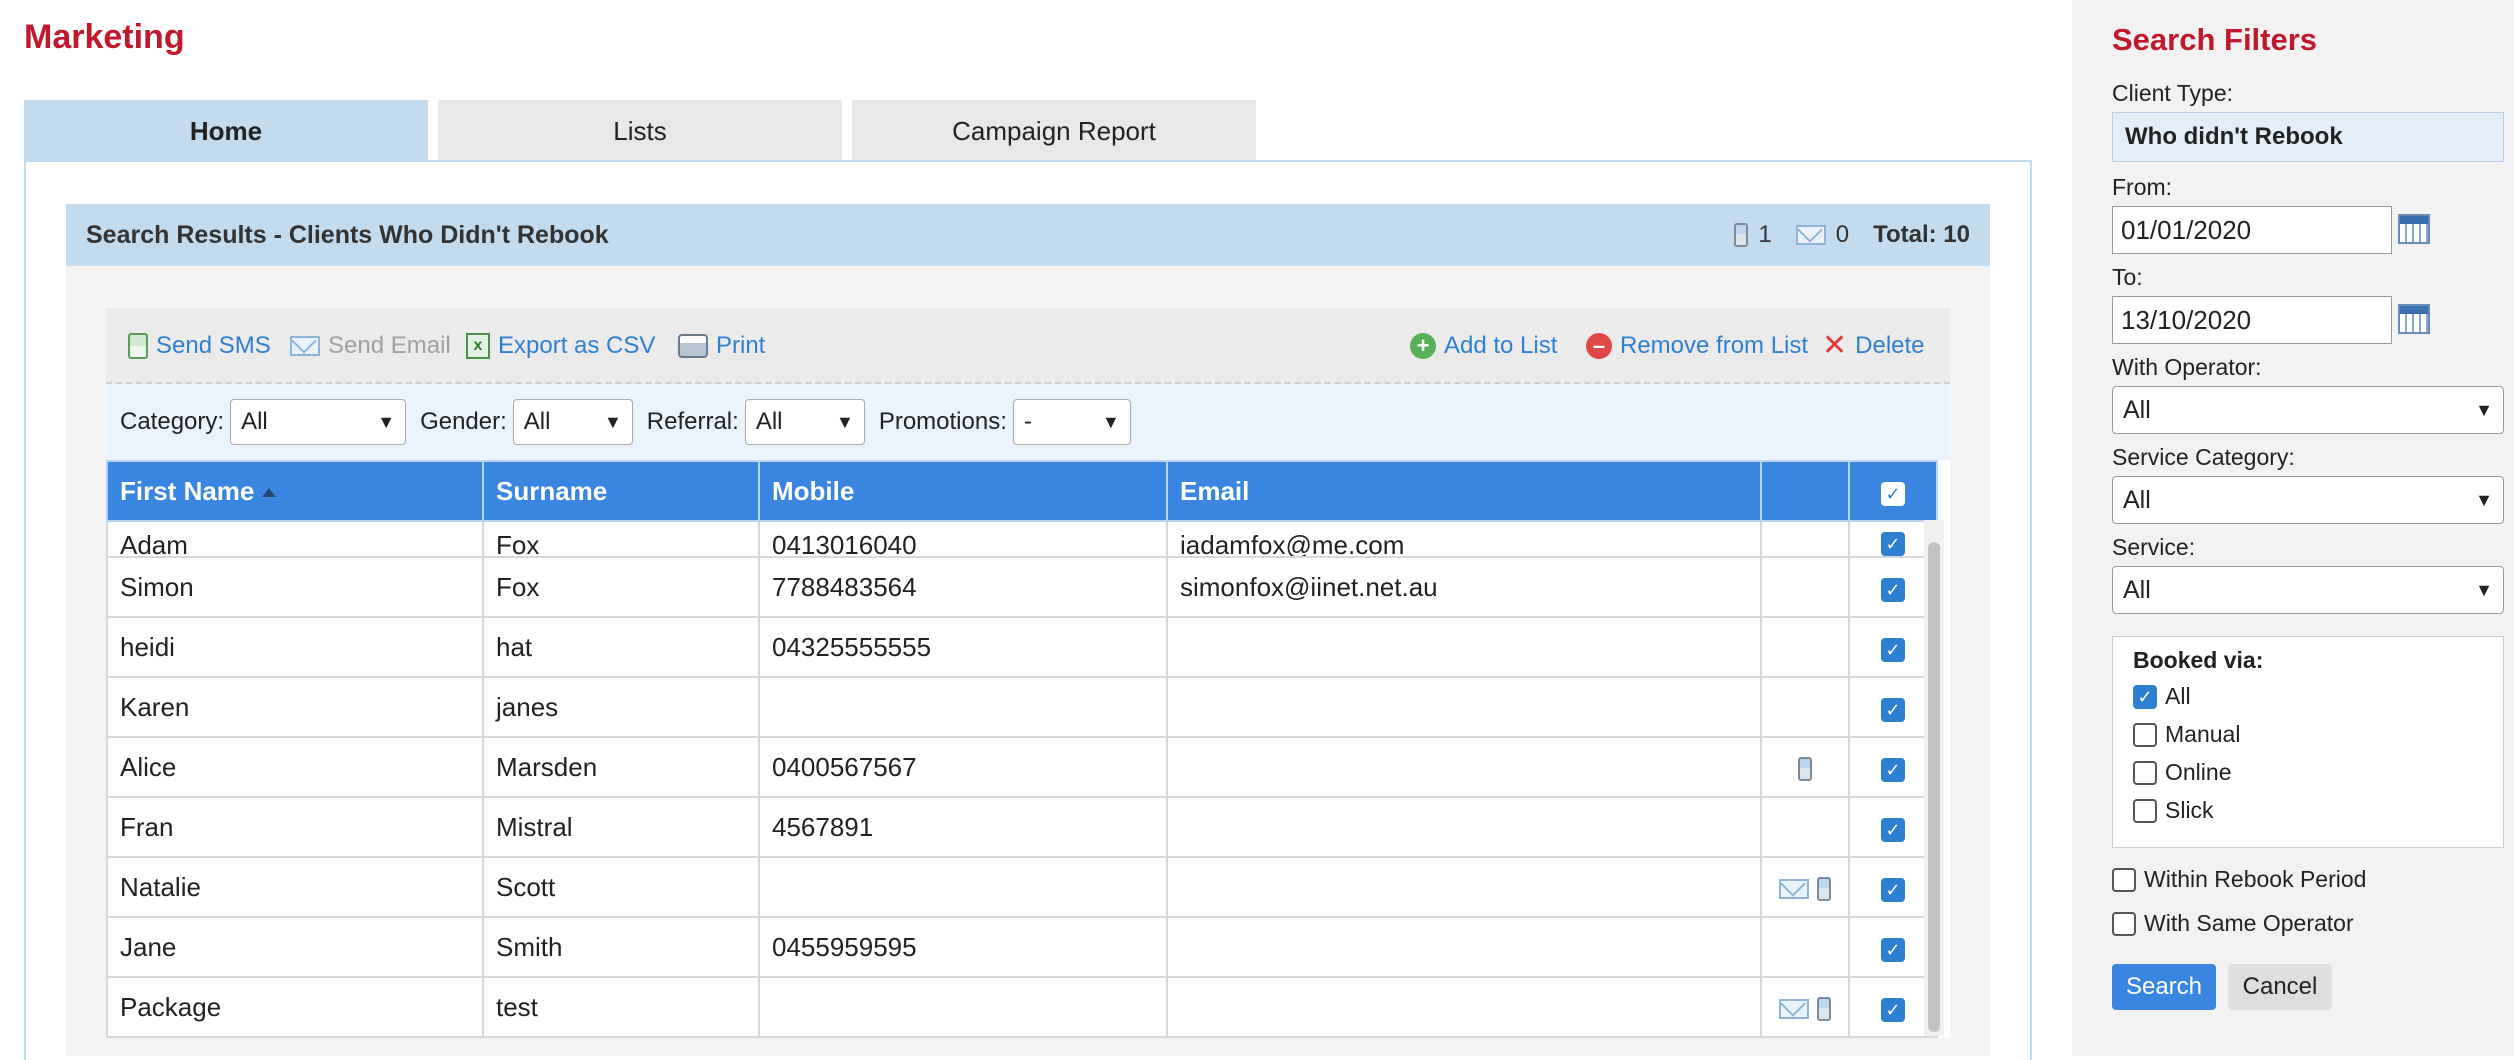 This screenshot has height=1060, width=2514. Describe the element at coordinates (1022, 767) in the screenshot. I see `table-row: Alice Marsden 0400567567 ✓` at that location.